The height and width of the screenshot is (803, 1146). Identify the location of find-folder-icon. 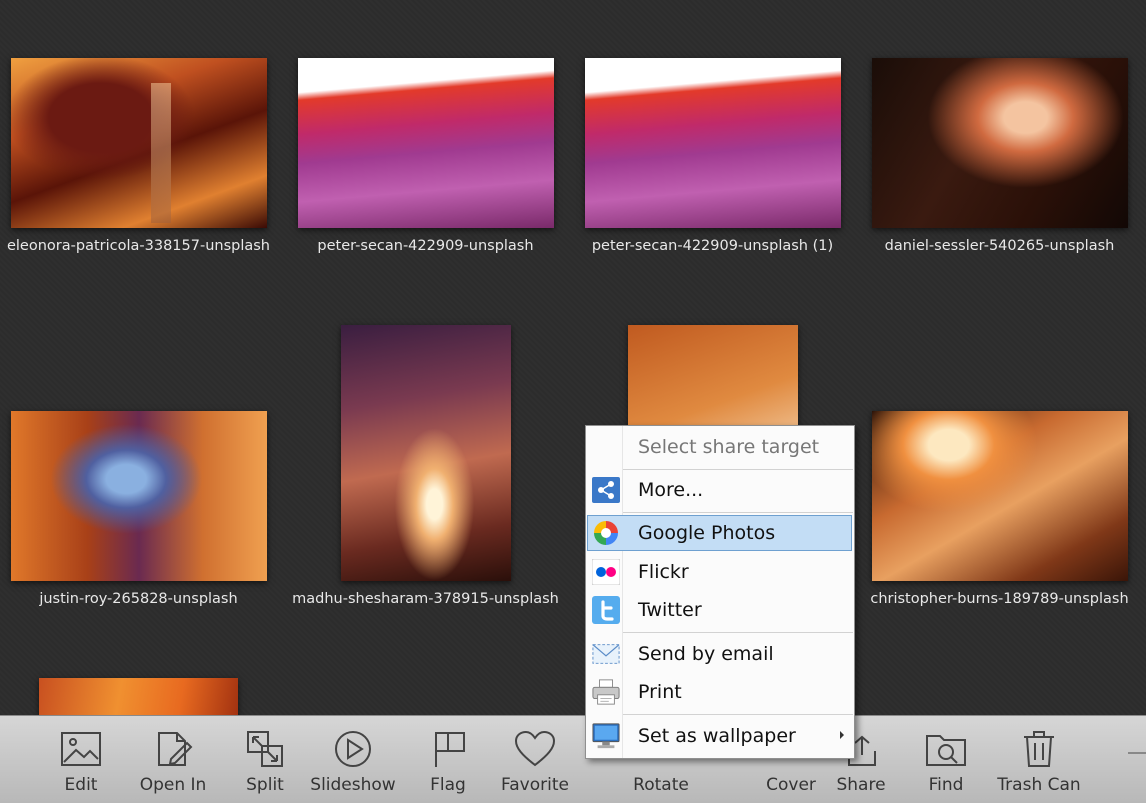
(946, 749).